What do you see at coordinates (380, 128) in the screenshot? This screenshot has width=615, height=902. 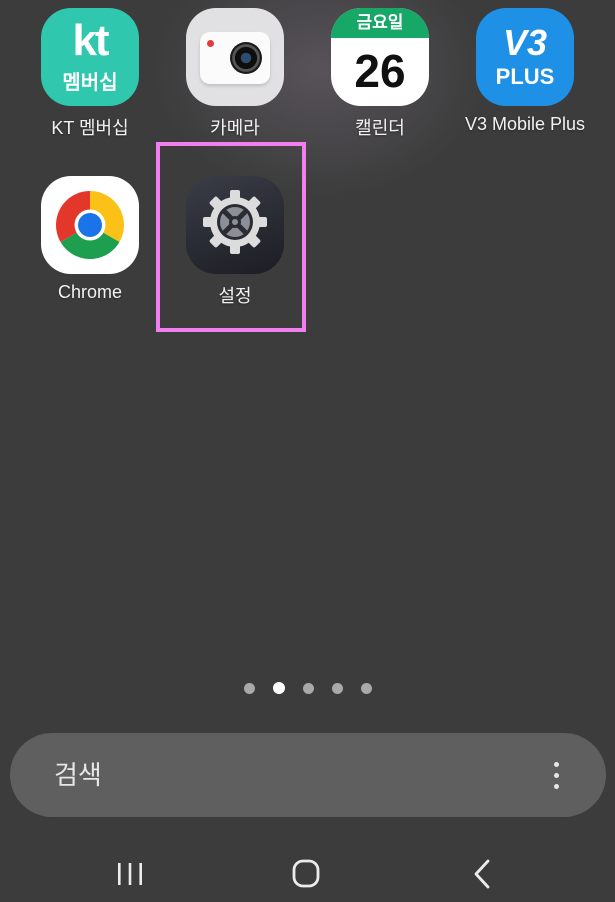 I see `app-label: 캘린더` at bounding box center [380, 128].